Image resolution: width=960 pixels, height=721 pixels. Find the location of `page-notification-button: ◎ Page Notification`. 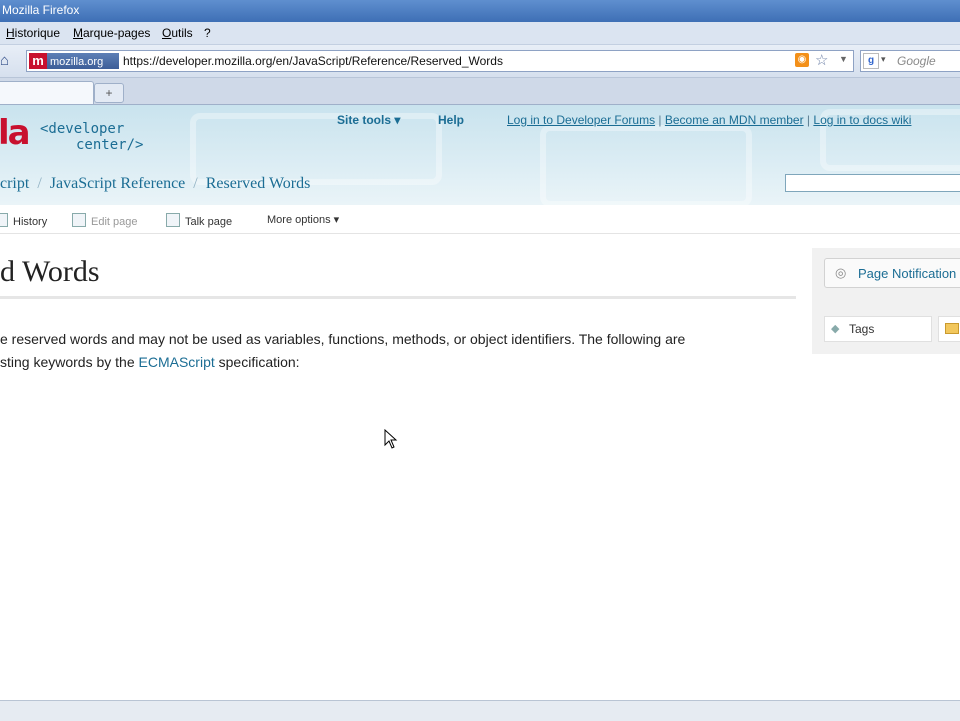

page-notification-button: ◎ Page Notification is located at coordinates (892, 273).